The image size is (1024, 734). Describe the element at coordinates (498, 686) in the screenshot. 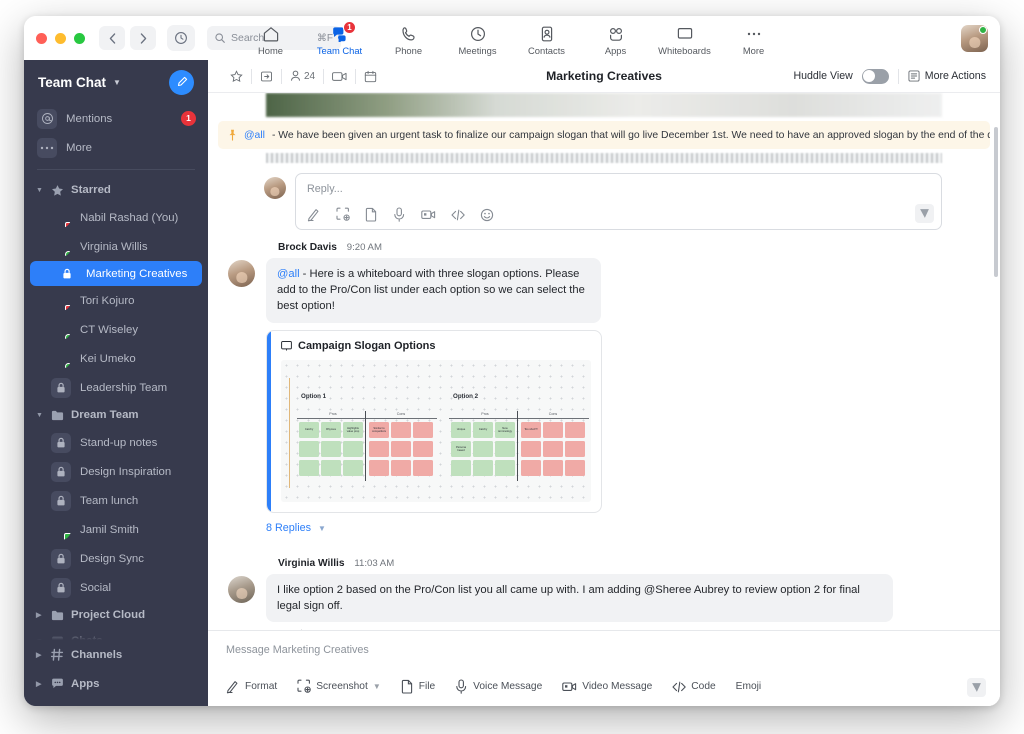

I see `composer-voice-message-button: Voice Message` at that location.